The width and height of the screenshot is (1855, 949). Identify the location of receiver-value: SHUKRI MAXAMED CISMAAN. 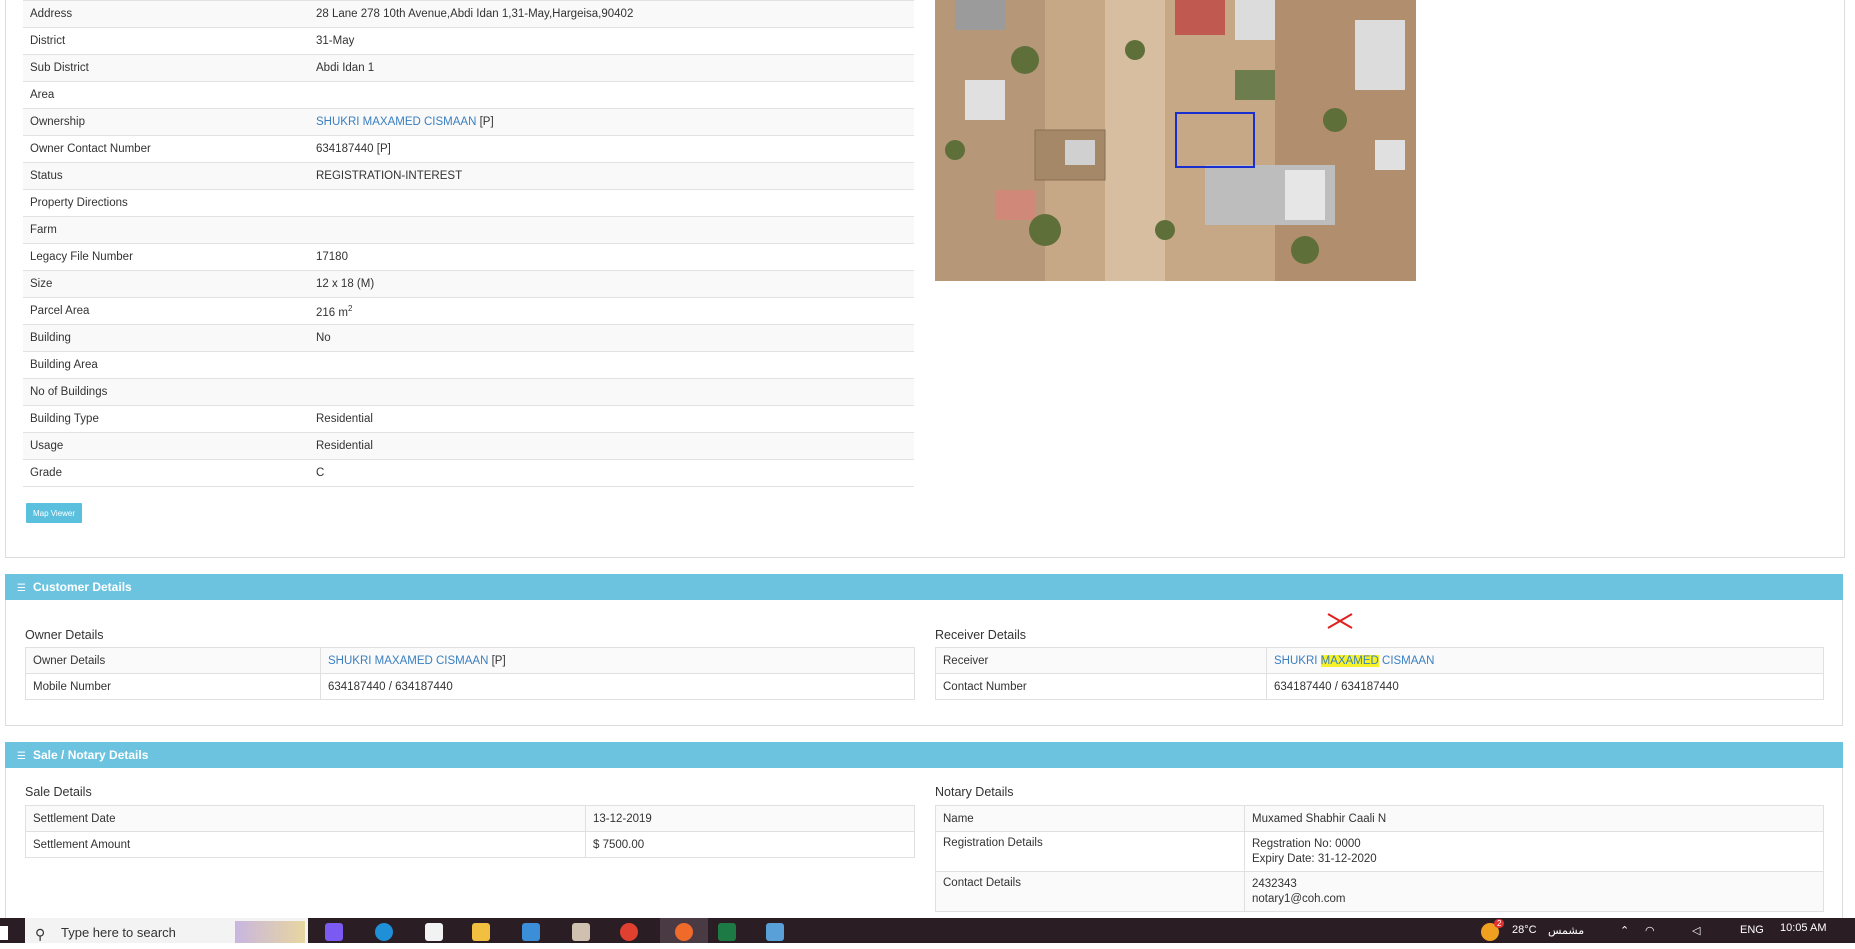
(1545, 660).